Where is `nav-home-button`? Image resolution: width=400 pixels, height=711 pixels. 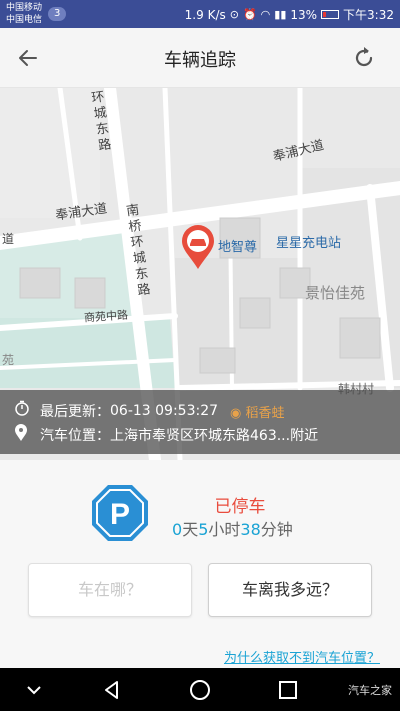 nav-home-button is located at coordinates (200, 690).